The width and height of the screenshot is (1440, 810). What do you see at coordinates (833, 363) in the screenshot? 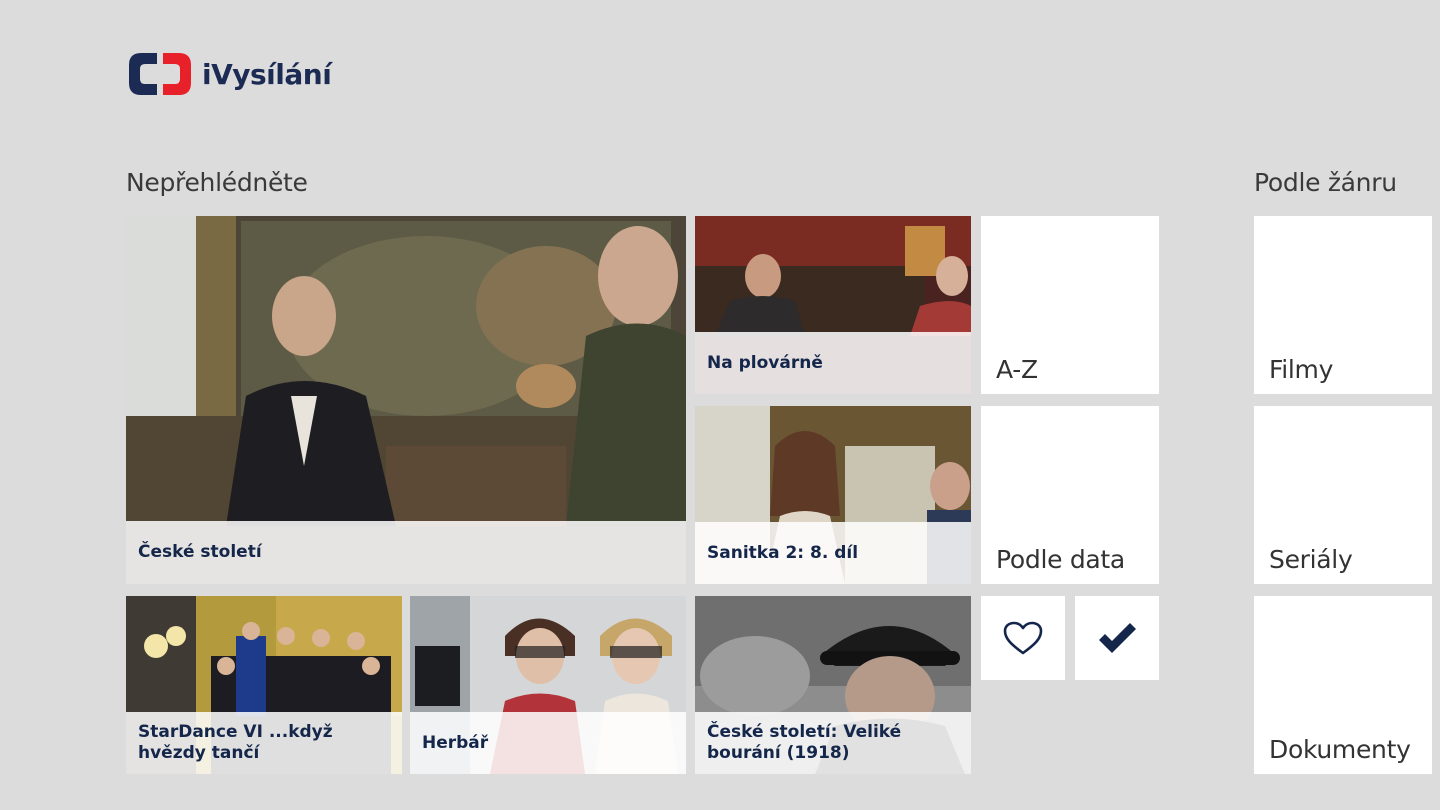
I see `tile-caption: Na plovárně` at bounding box center [833, 363].